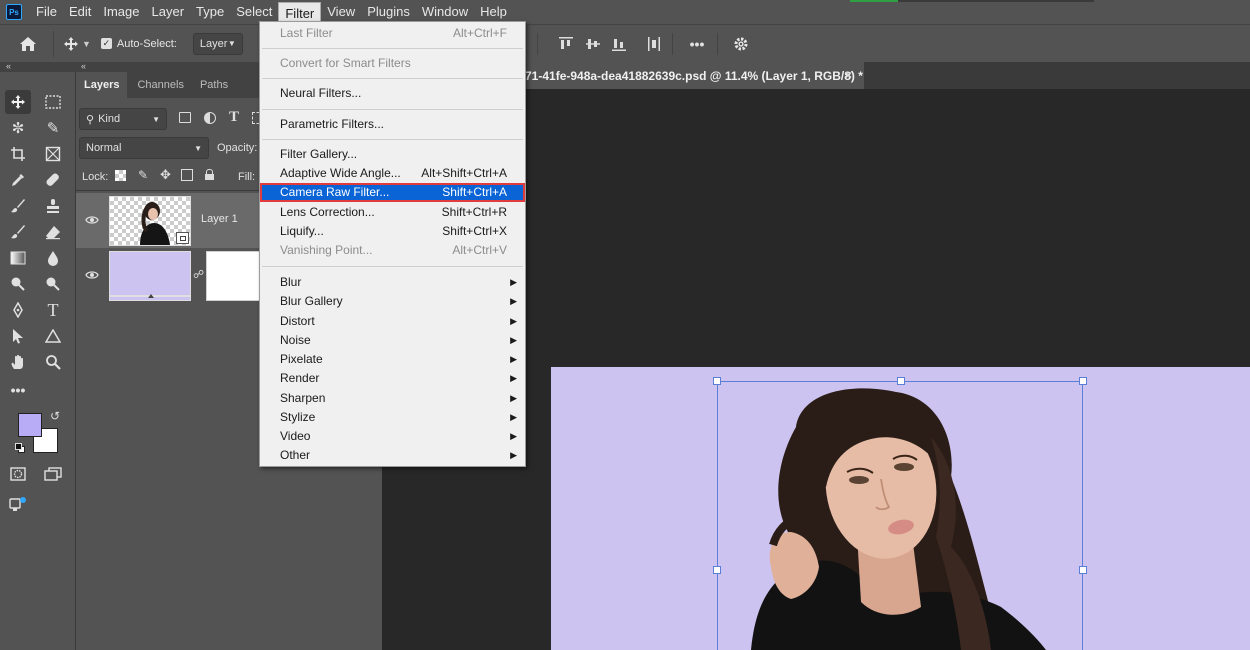  I want to click on transform-handle-top-center, so click(901, 381).